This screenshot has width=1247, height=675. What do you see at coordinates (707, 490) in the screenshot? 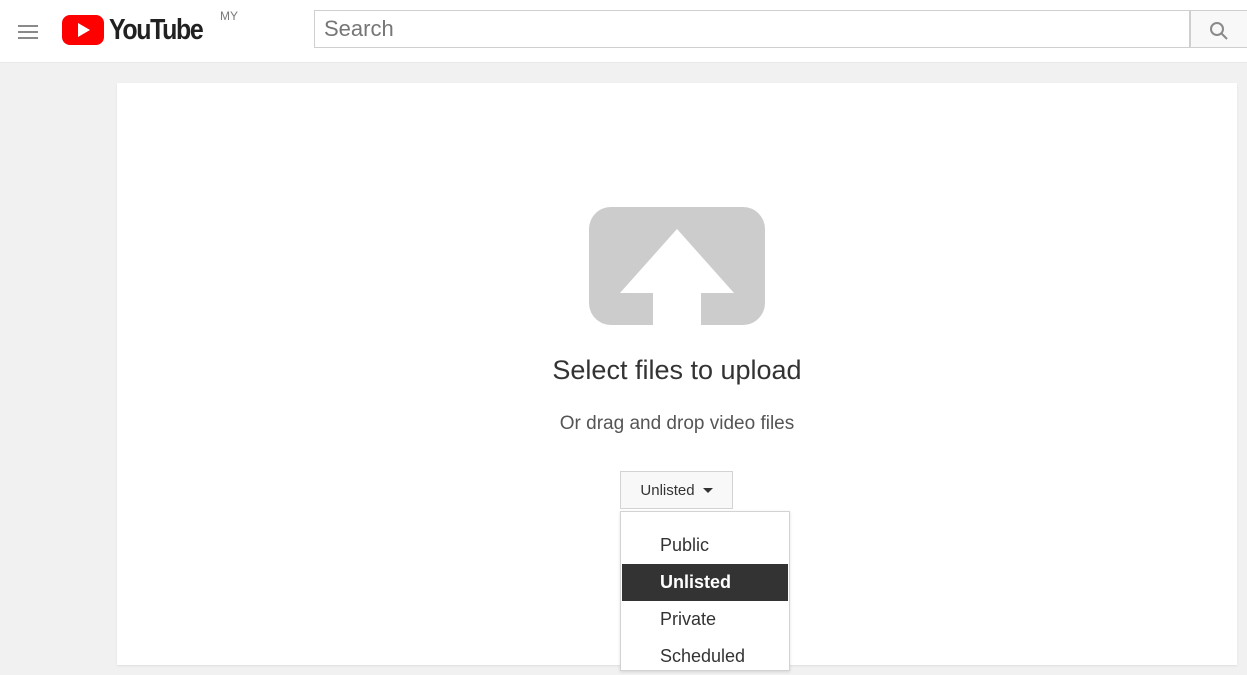
I see `caret-down-icon` at bounding box center [707, 490].